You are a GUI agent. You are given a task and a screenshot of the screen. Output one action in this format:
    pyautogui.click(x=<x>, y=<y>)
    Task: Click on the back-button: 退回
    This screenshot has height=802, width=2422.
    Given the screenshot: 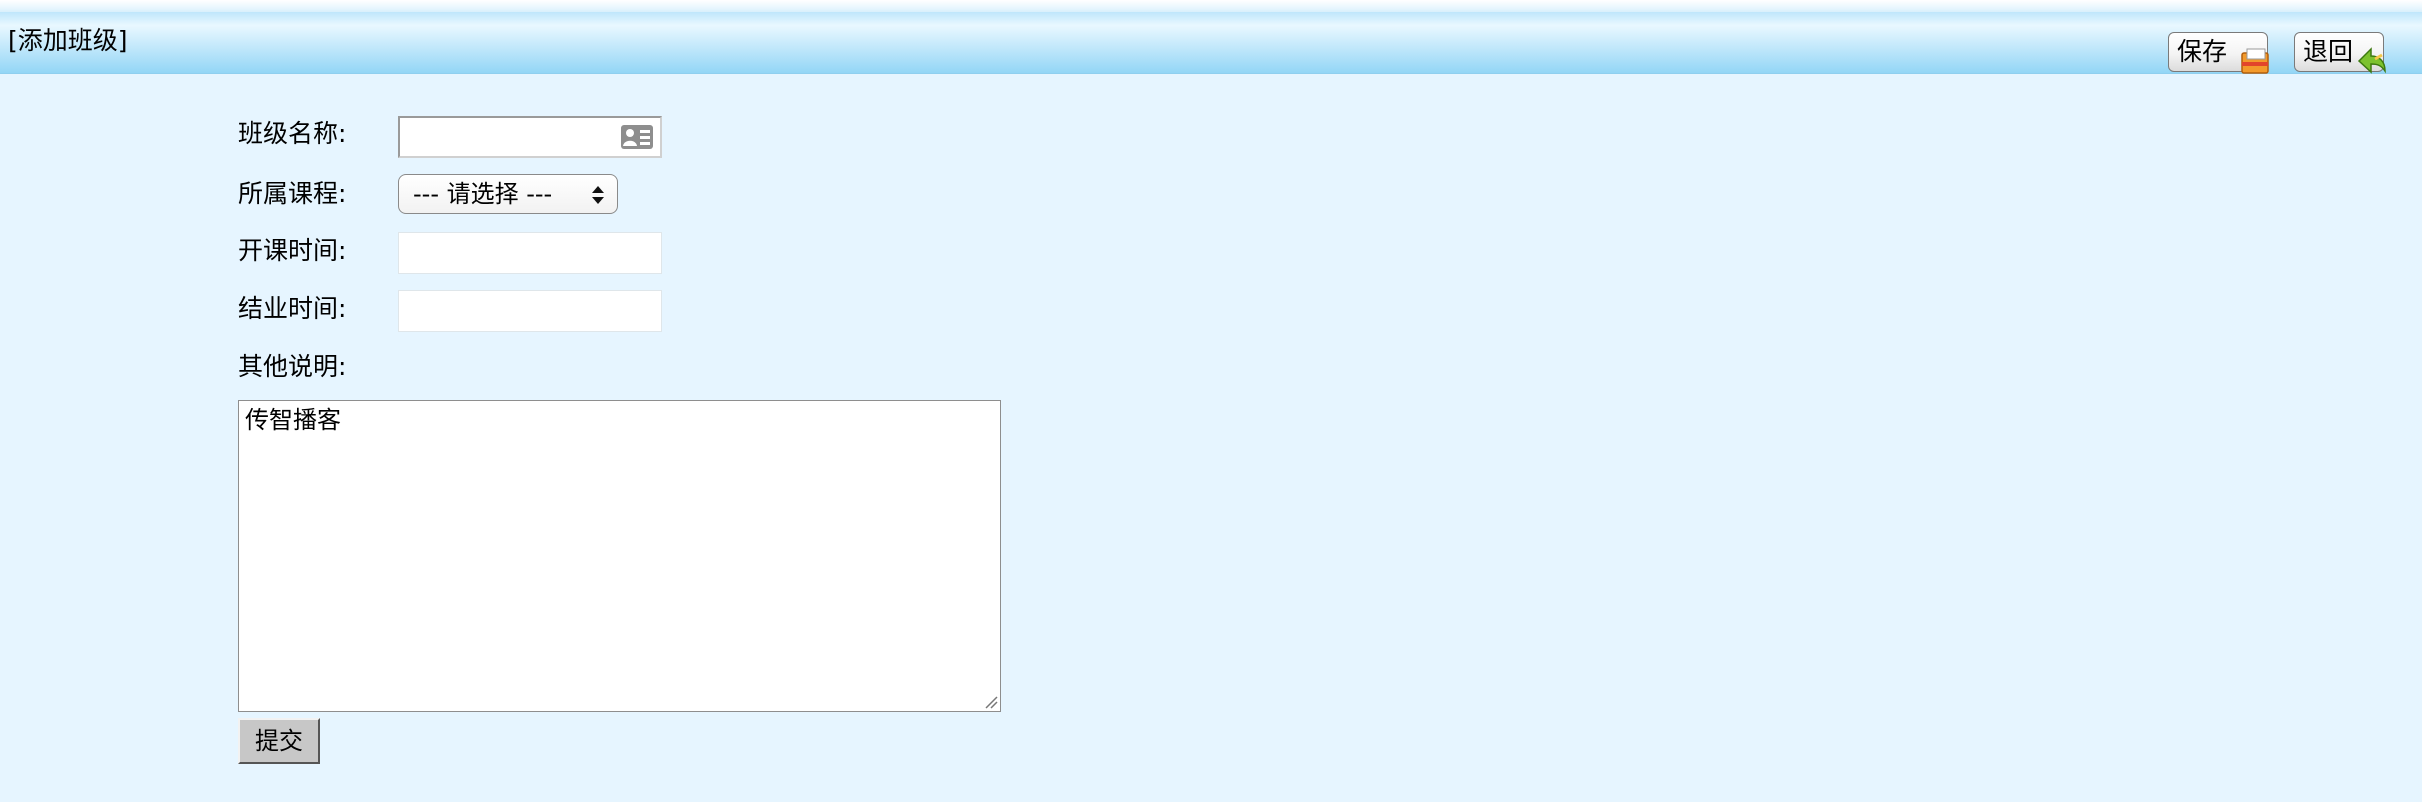 What is the action you would take?
    pyautogui.click(x=2340, y=53)
    